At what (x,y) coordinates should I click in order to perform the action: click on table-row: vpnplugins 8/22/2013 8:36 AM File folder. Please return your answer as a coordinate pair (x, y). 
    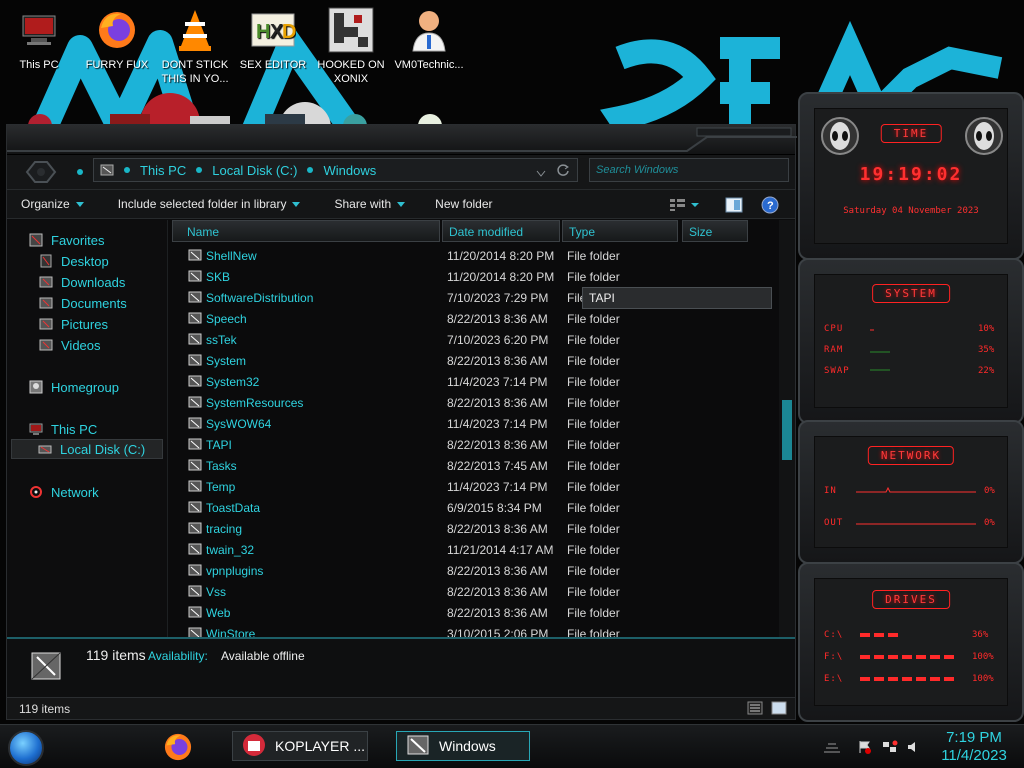
    Looking at the image, I should click on (473, 570).